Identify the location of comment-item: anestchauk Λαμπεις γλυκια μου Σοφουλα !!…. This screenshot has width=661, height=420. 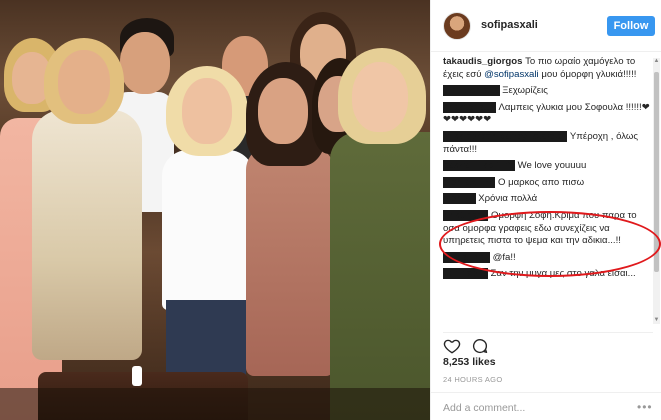
(548, 114).